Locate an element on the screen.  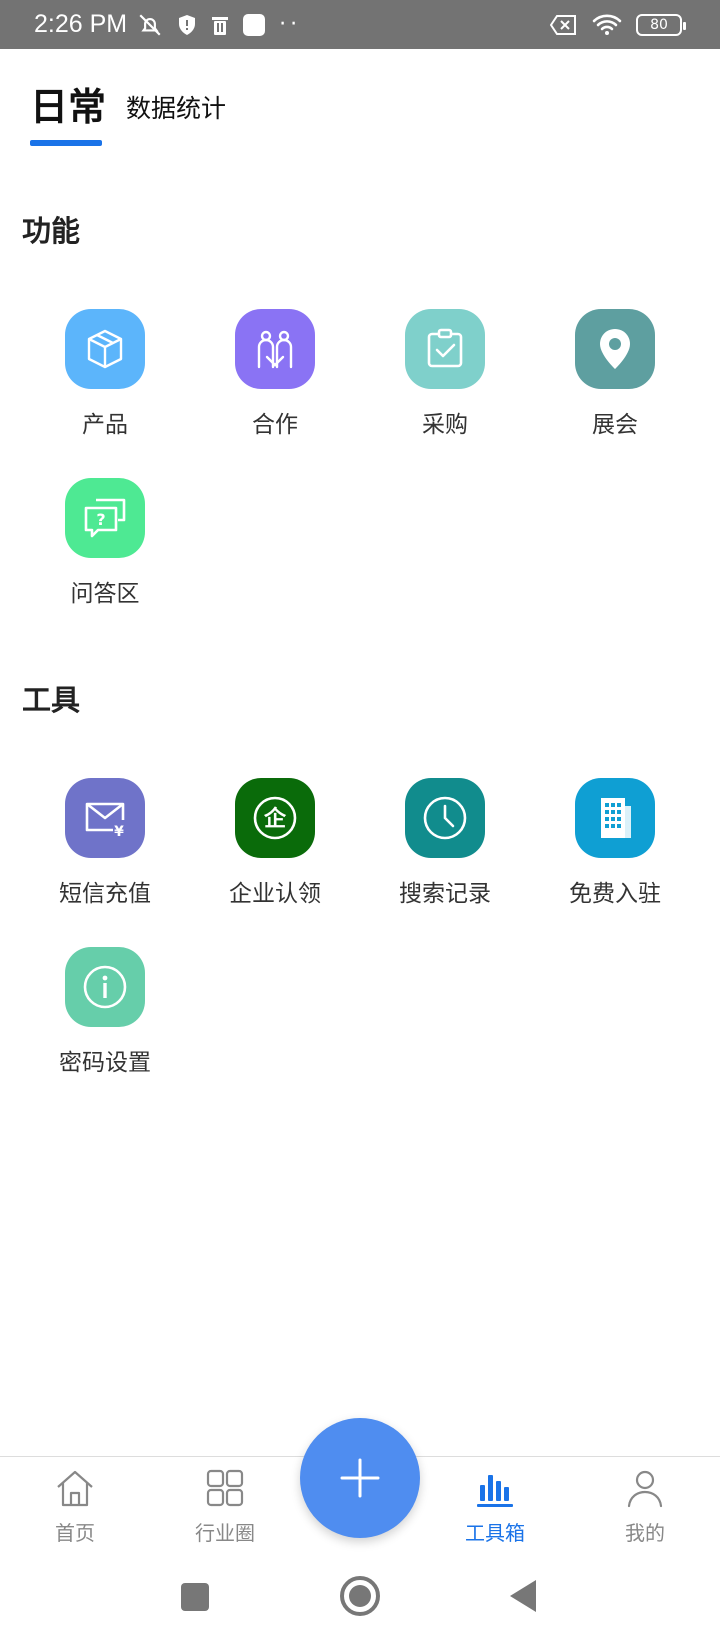
home-icon is located at coordinates (75, 1488).